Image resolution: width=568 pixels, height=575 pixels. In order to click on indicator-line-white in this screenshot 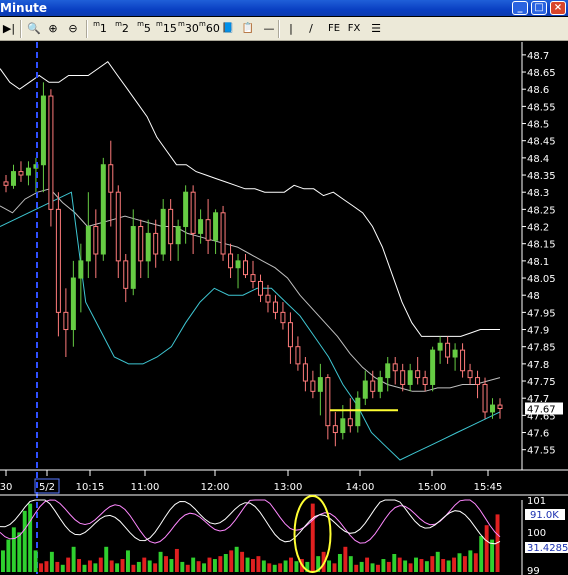, I will do `click(250, 522)`.